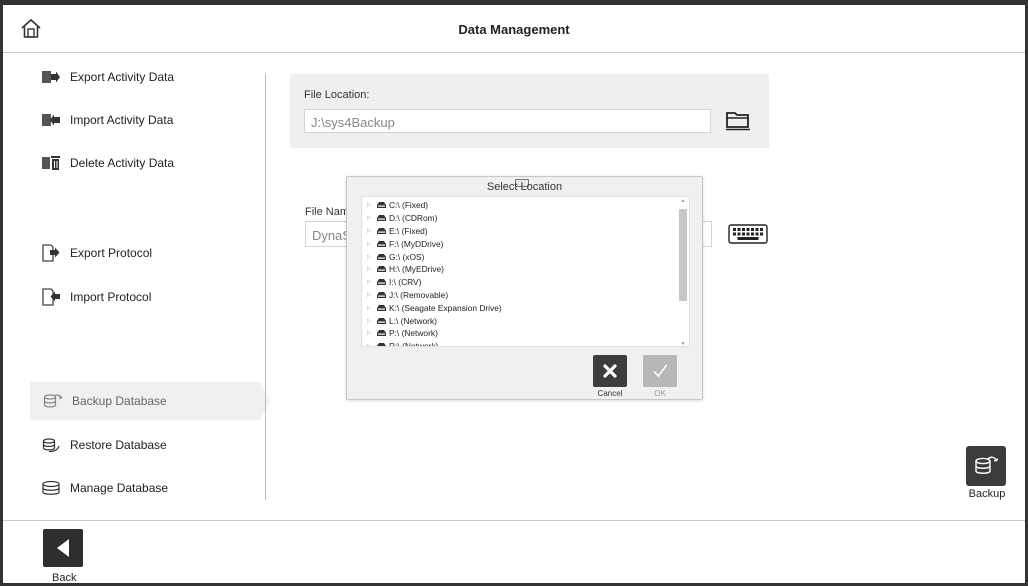 This screenshot has width=1028, height=586. What do you see at coordinates (414, 344) in the screenshot?
I see `drive-label: R:\ (Network)` at bounding box center [414, 344].